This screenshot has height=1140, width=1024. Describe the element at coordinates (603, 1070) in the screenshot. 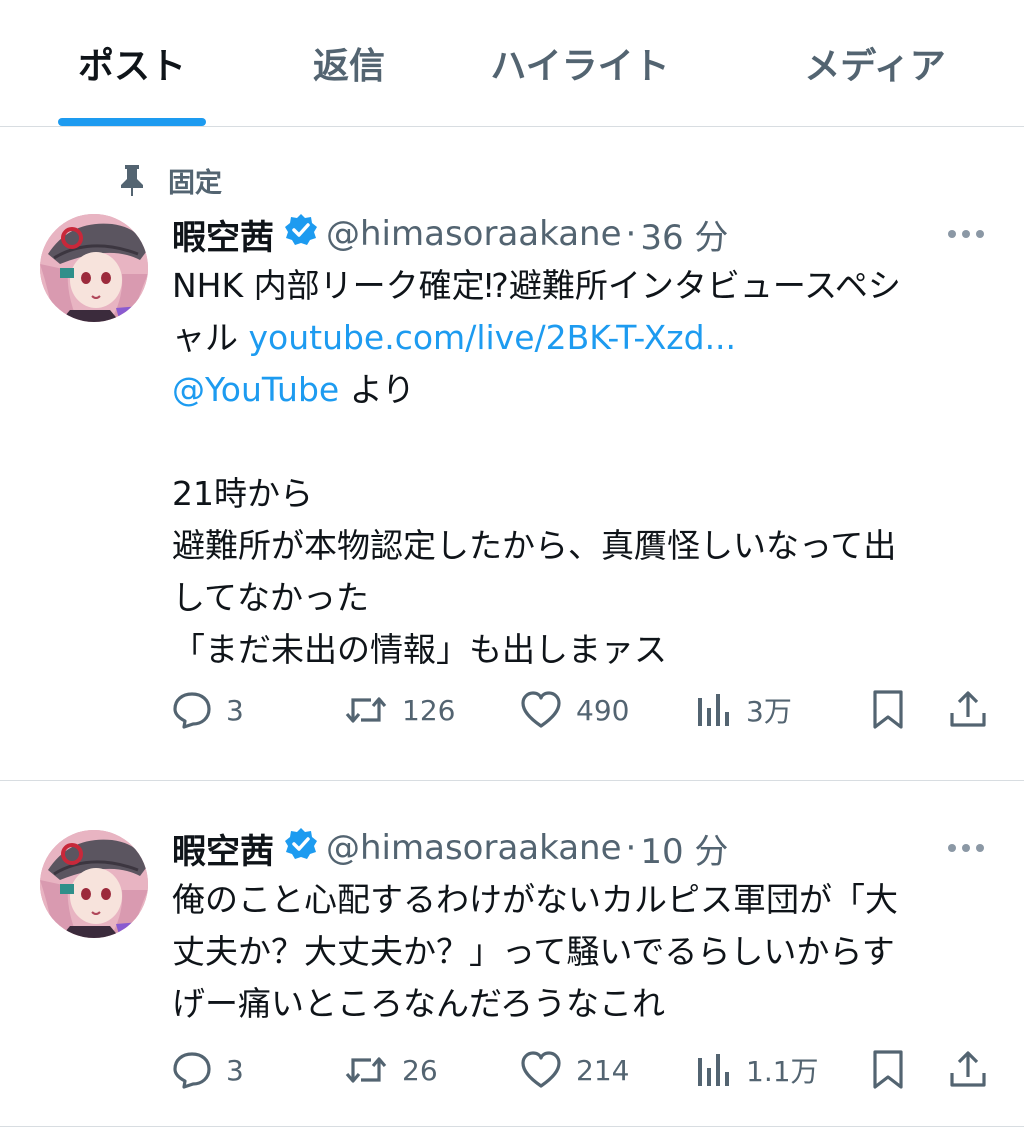

I see `like-count: 214` at that location.